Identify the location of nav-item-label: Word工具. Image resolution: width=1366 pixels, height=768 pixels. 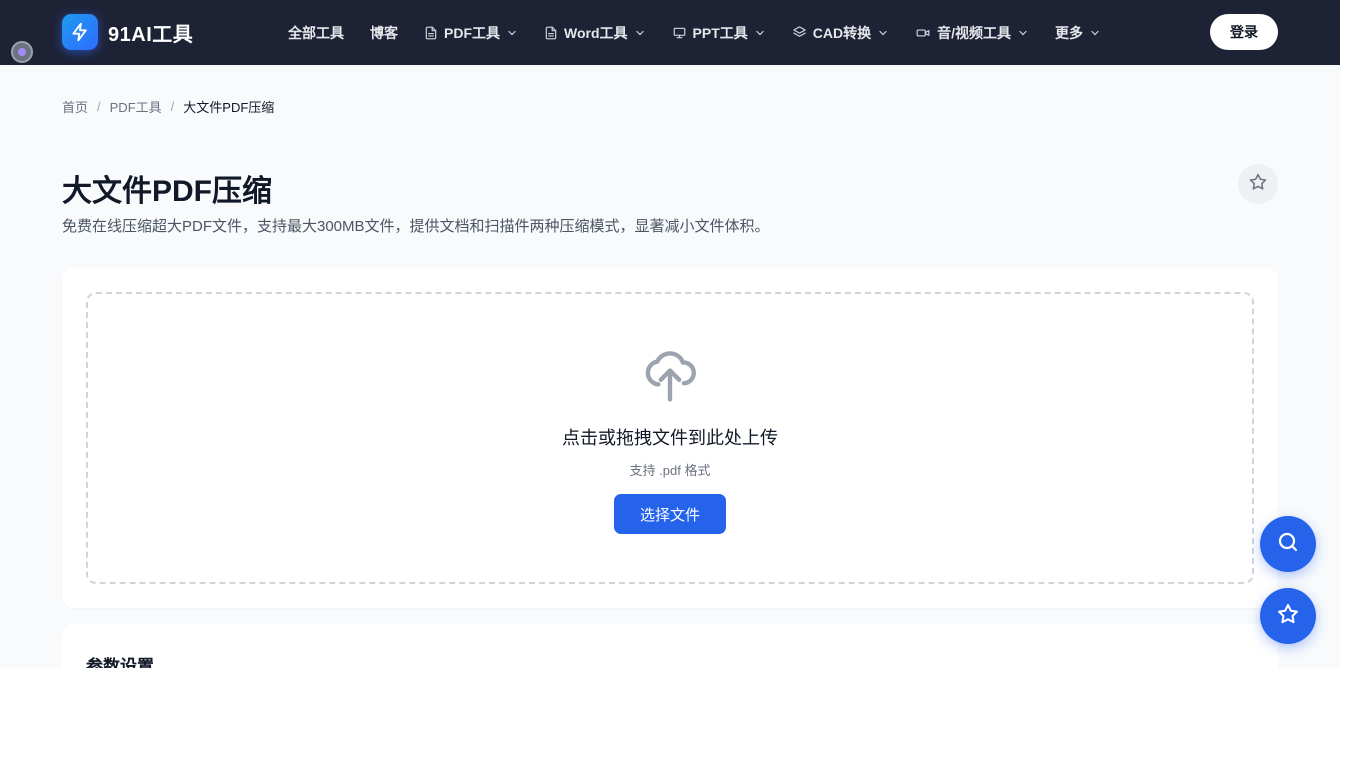
(596, 32).